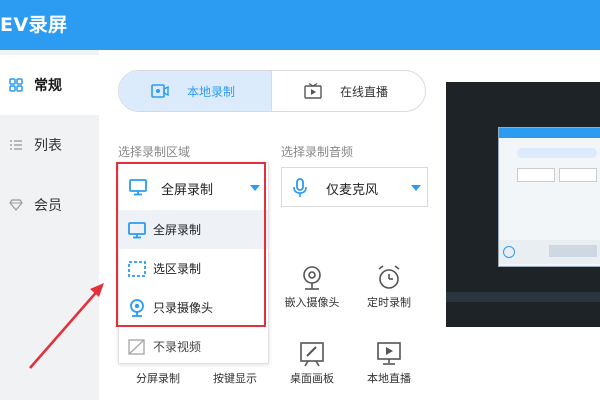  What do you see at coordinates (389, 302) in the screenshot?
I see `tool-label: 定时录制` at bounding box center [389, 302].